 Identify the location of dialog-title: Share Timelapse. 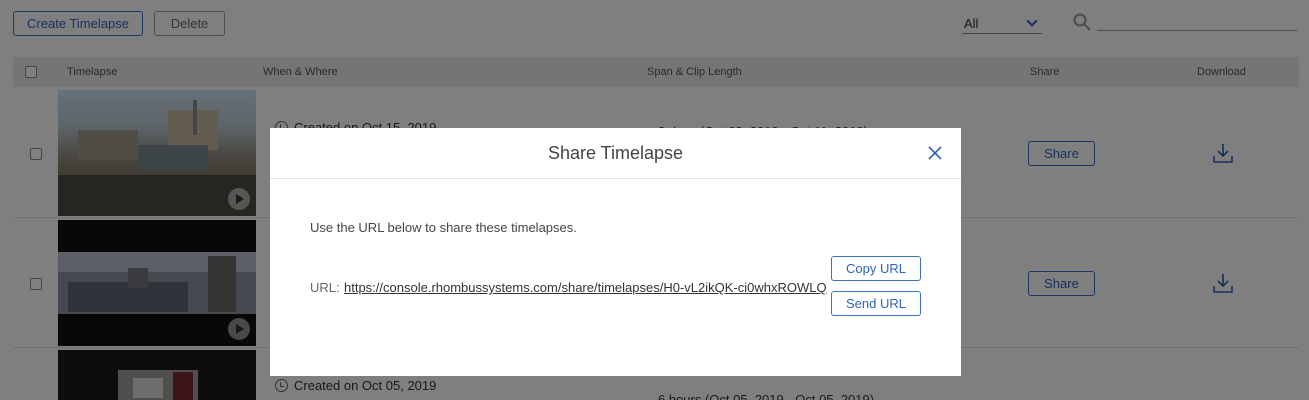
(615, 153).